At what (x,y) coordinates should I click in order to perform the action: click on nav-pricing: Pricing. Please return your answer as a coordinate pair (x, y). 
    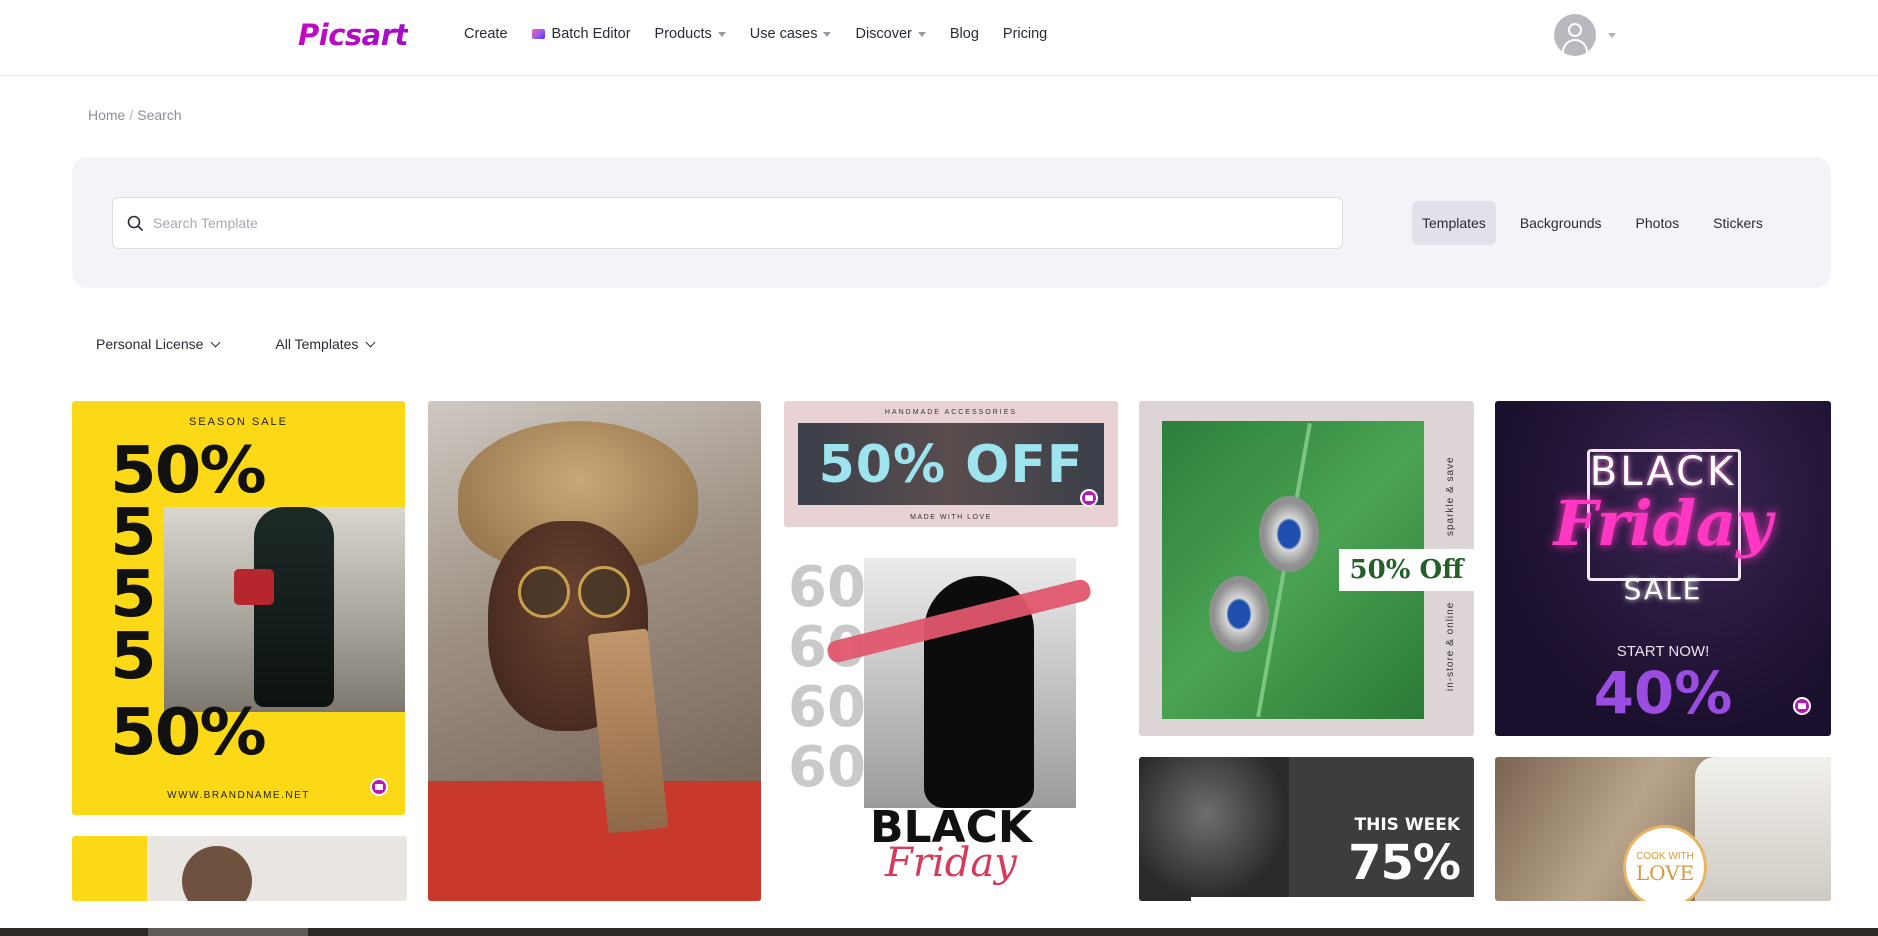
    Looking at the image, I should click on (1025, 34).